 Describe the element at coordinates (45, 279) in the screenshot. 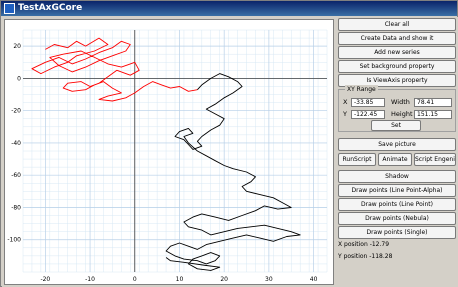

I see `x-tick-label: -20` at that location.